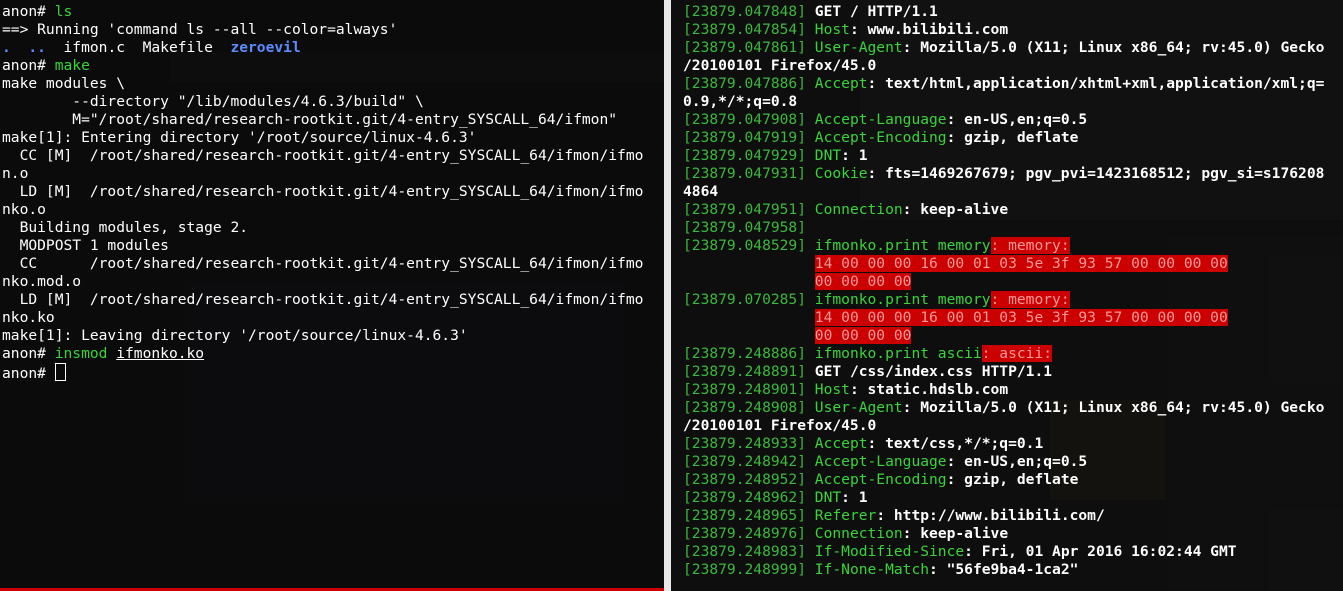 The width and height of the screenshot is (1343, 591). What do you see at coordinates (990, 515) in the screenshot?
I see `terminal-text: : http://www.bilibili.com/` at bounding box center [990, 515].